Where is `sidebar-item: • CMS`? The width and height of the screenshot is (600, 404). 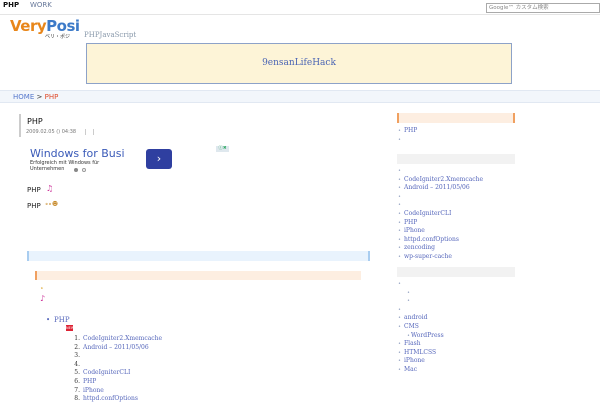 sidebar-item: • CMS is located at coordinates (421, 327).